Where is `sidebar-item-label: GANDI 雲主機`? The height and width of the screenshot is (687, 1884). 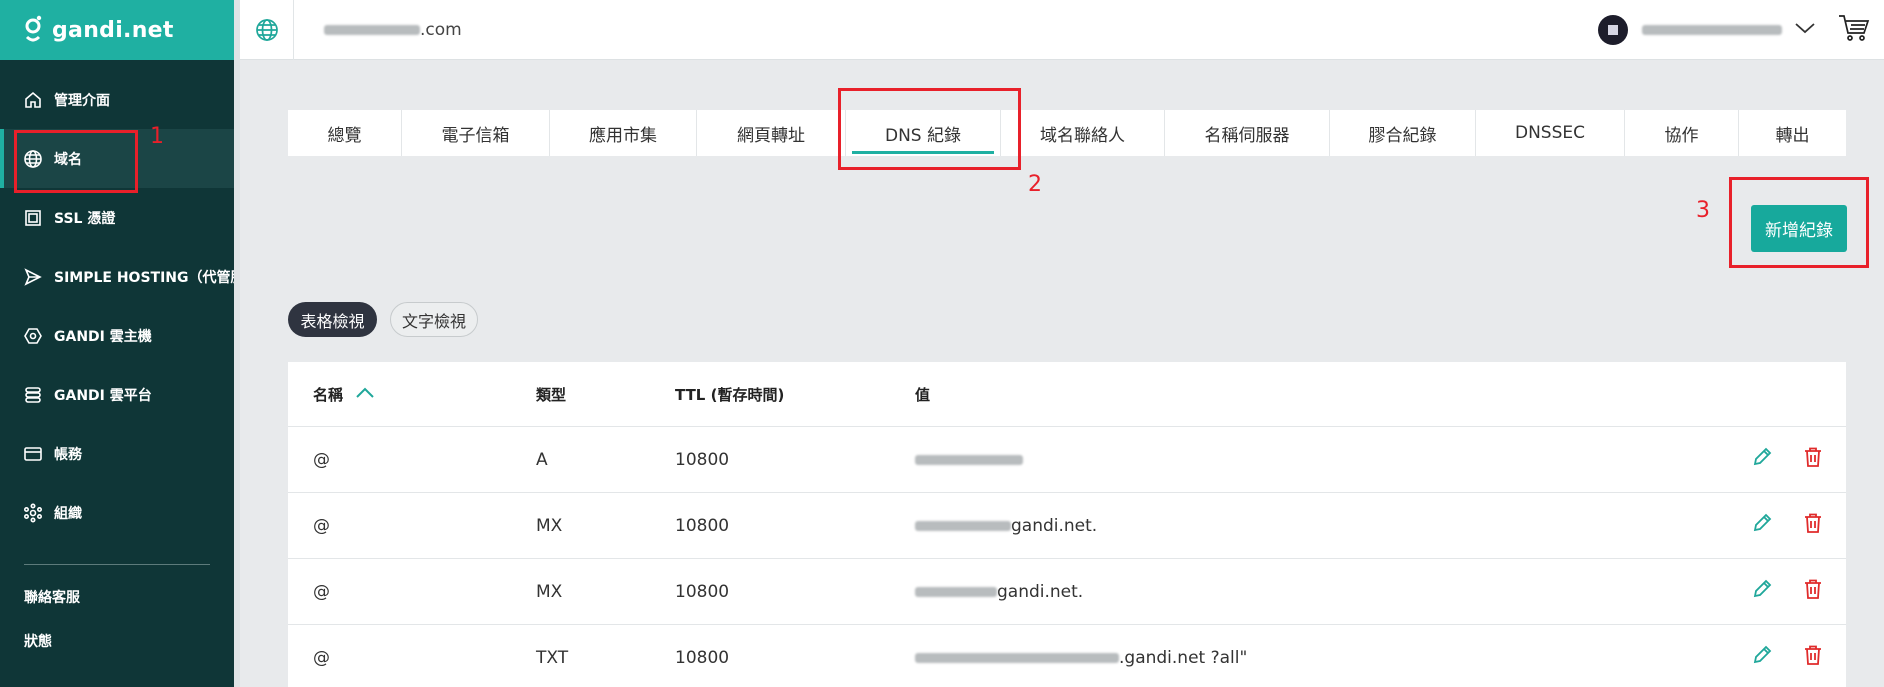
sidebar-item-label: GANDI 雲主機 is located at coordinates (103, 336).